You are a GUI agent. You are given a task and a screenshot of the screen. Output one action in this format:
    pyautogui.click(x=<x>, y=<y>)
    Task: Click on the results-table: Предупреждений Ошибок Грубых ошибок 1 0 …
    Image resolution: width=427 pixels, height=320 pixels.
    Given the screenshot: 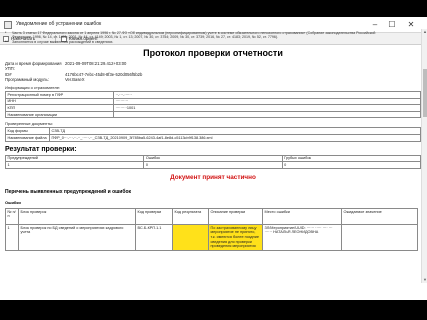 What is the action you would take?
    pyautogui.click(x=213, y=161)
    